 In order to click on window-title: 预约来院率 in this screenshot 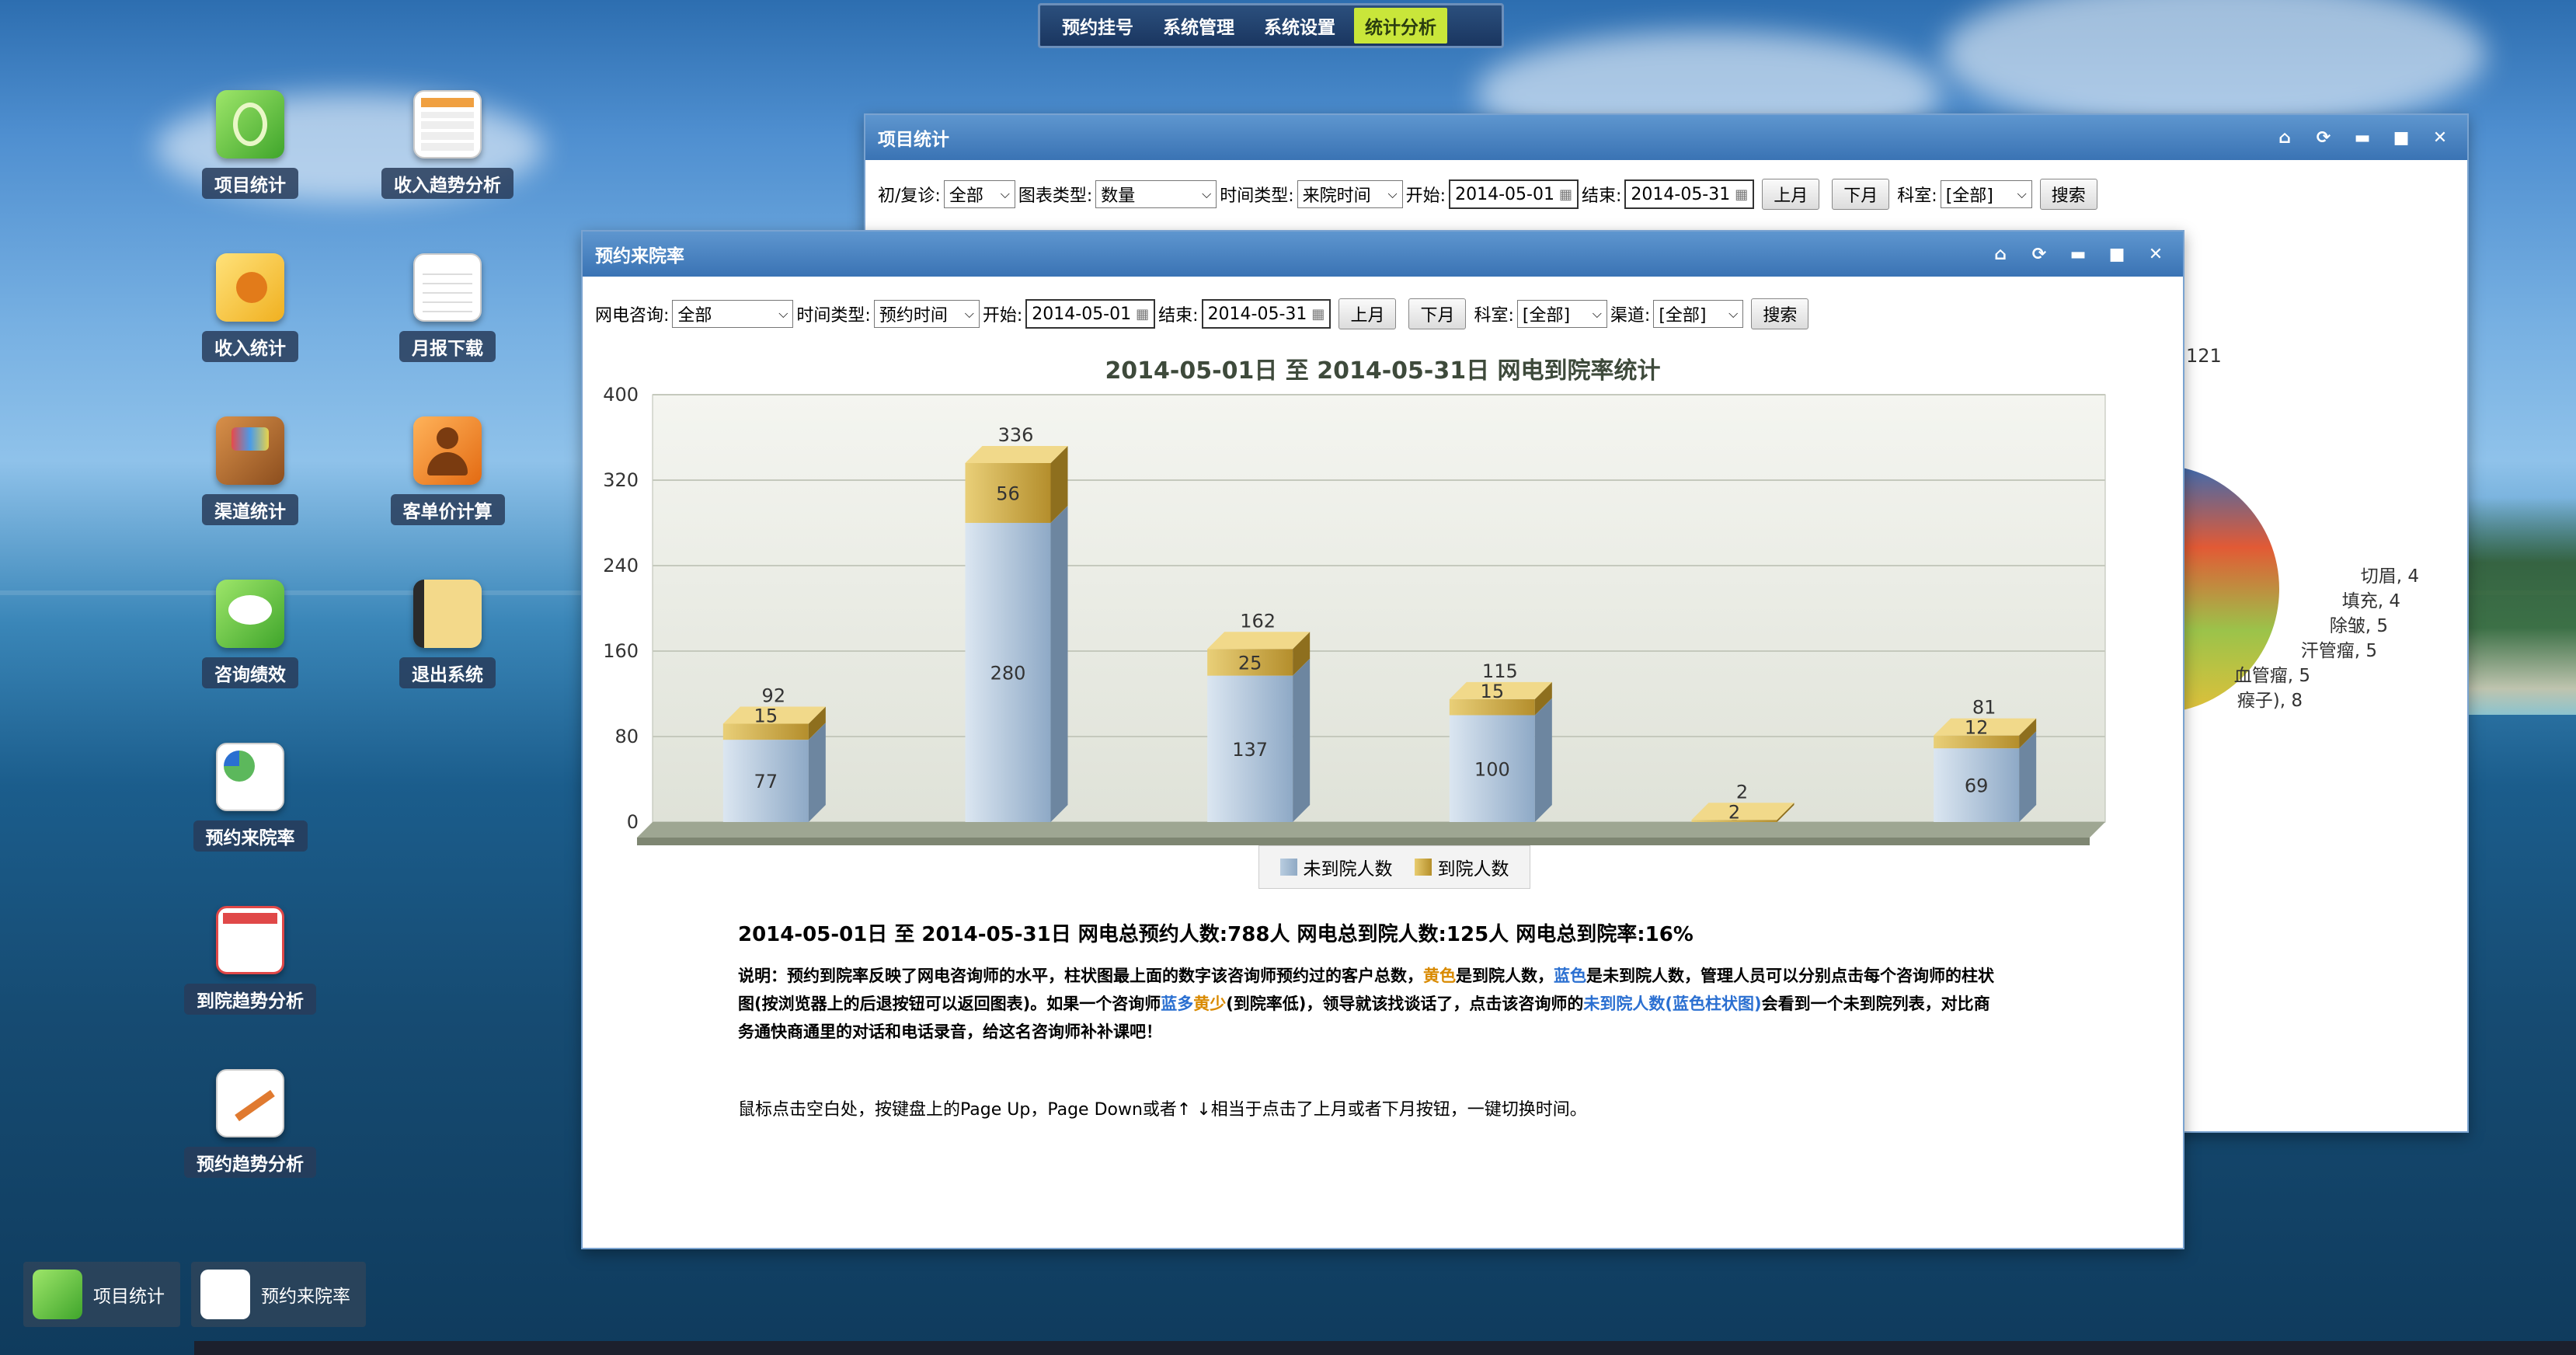, I will do `click(639, 256)`.